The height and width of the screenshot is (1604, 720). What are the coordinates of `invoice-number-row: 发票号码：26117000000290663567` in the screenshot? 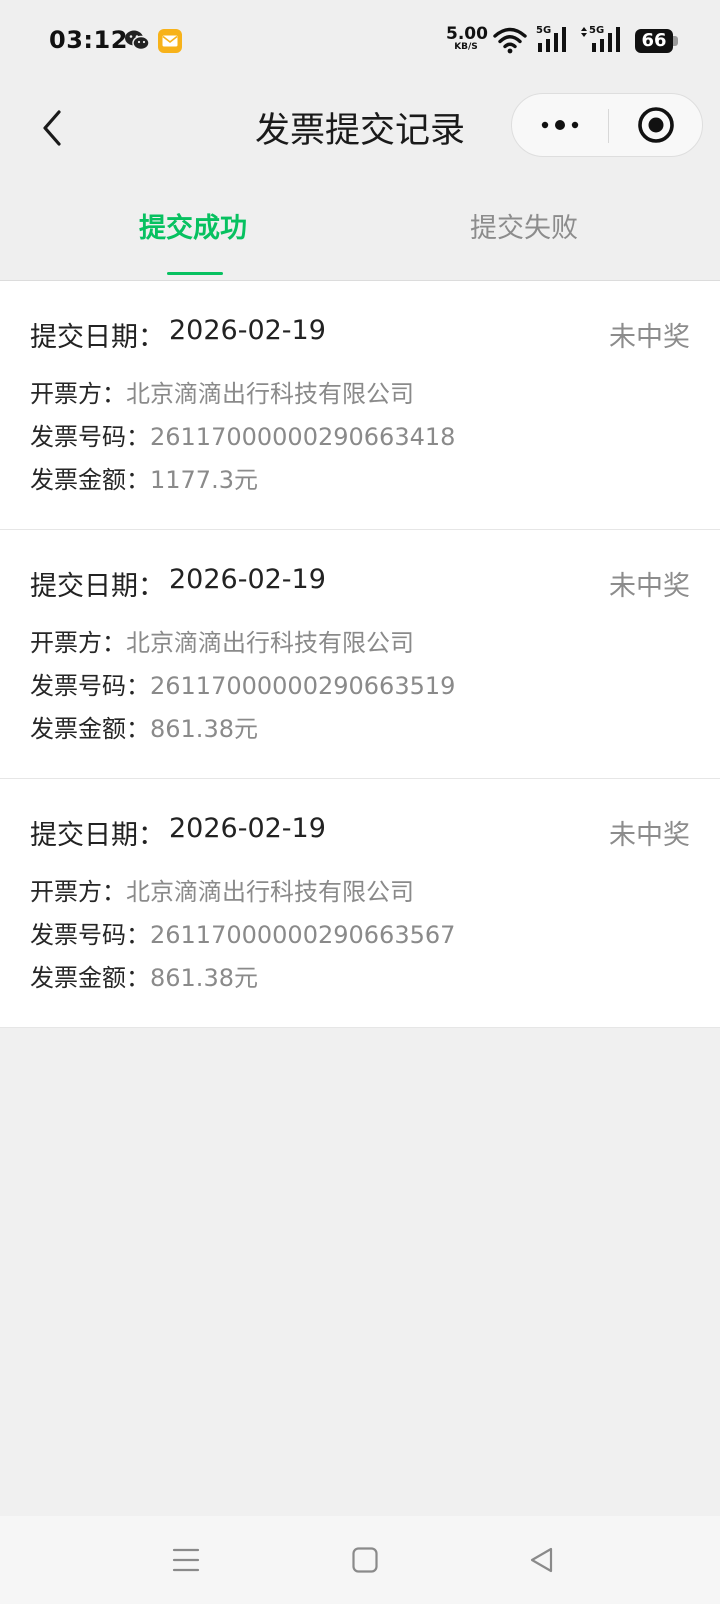 It's located at (242, 932).